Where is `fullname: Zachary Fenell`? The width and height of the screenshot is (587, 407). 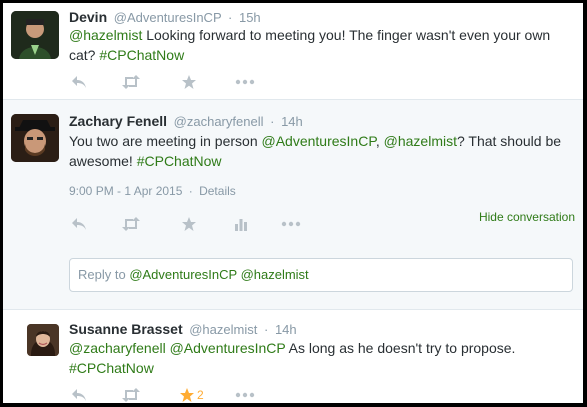
fullname: Zachary Fenell is located at coordinates (118, 121).